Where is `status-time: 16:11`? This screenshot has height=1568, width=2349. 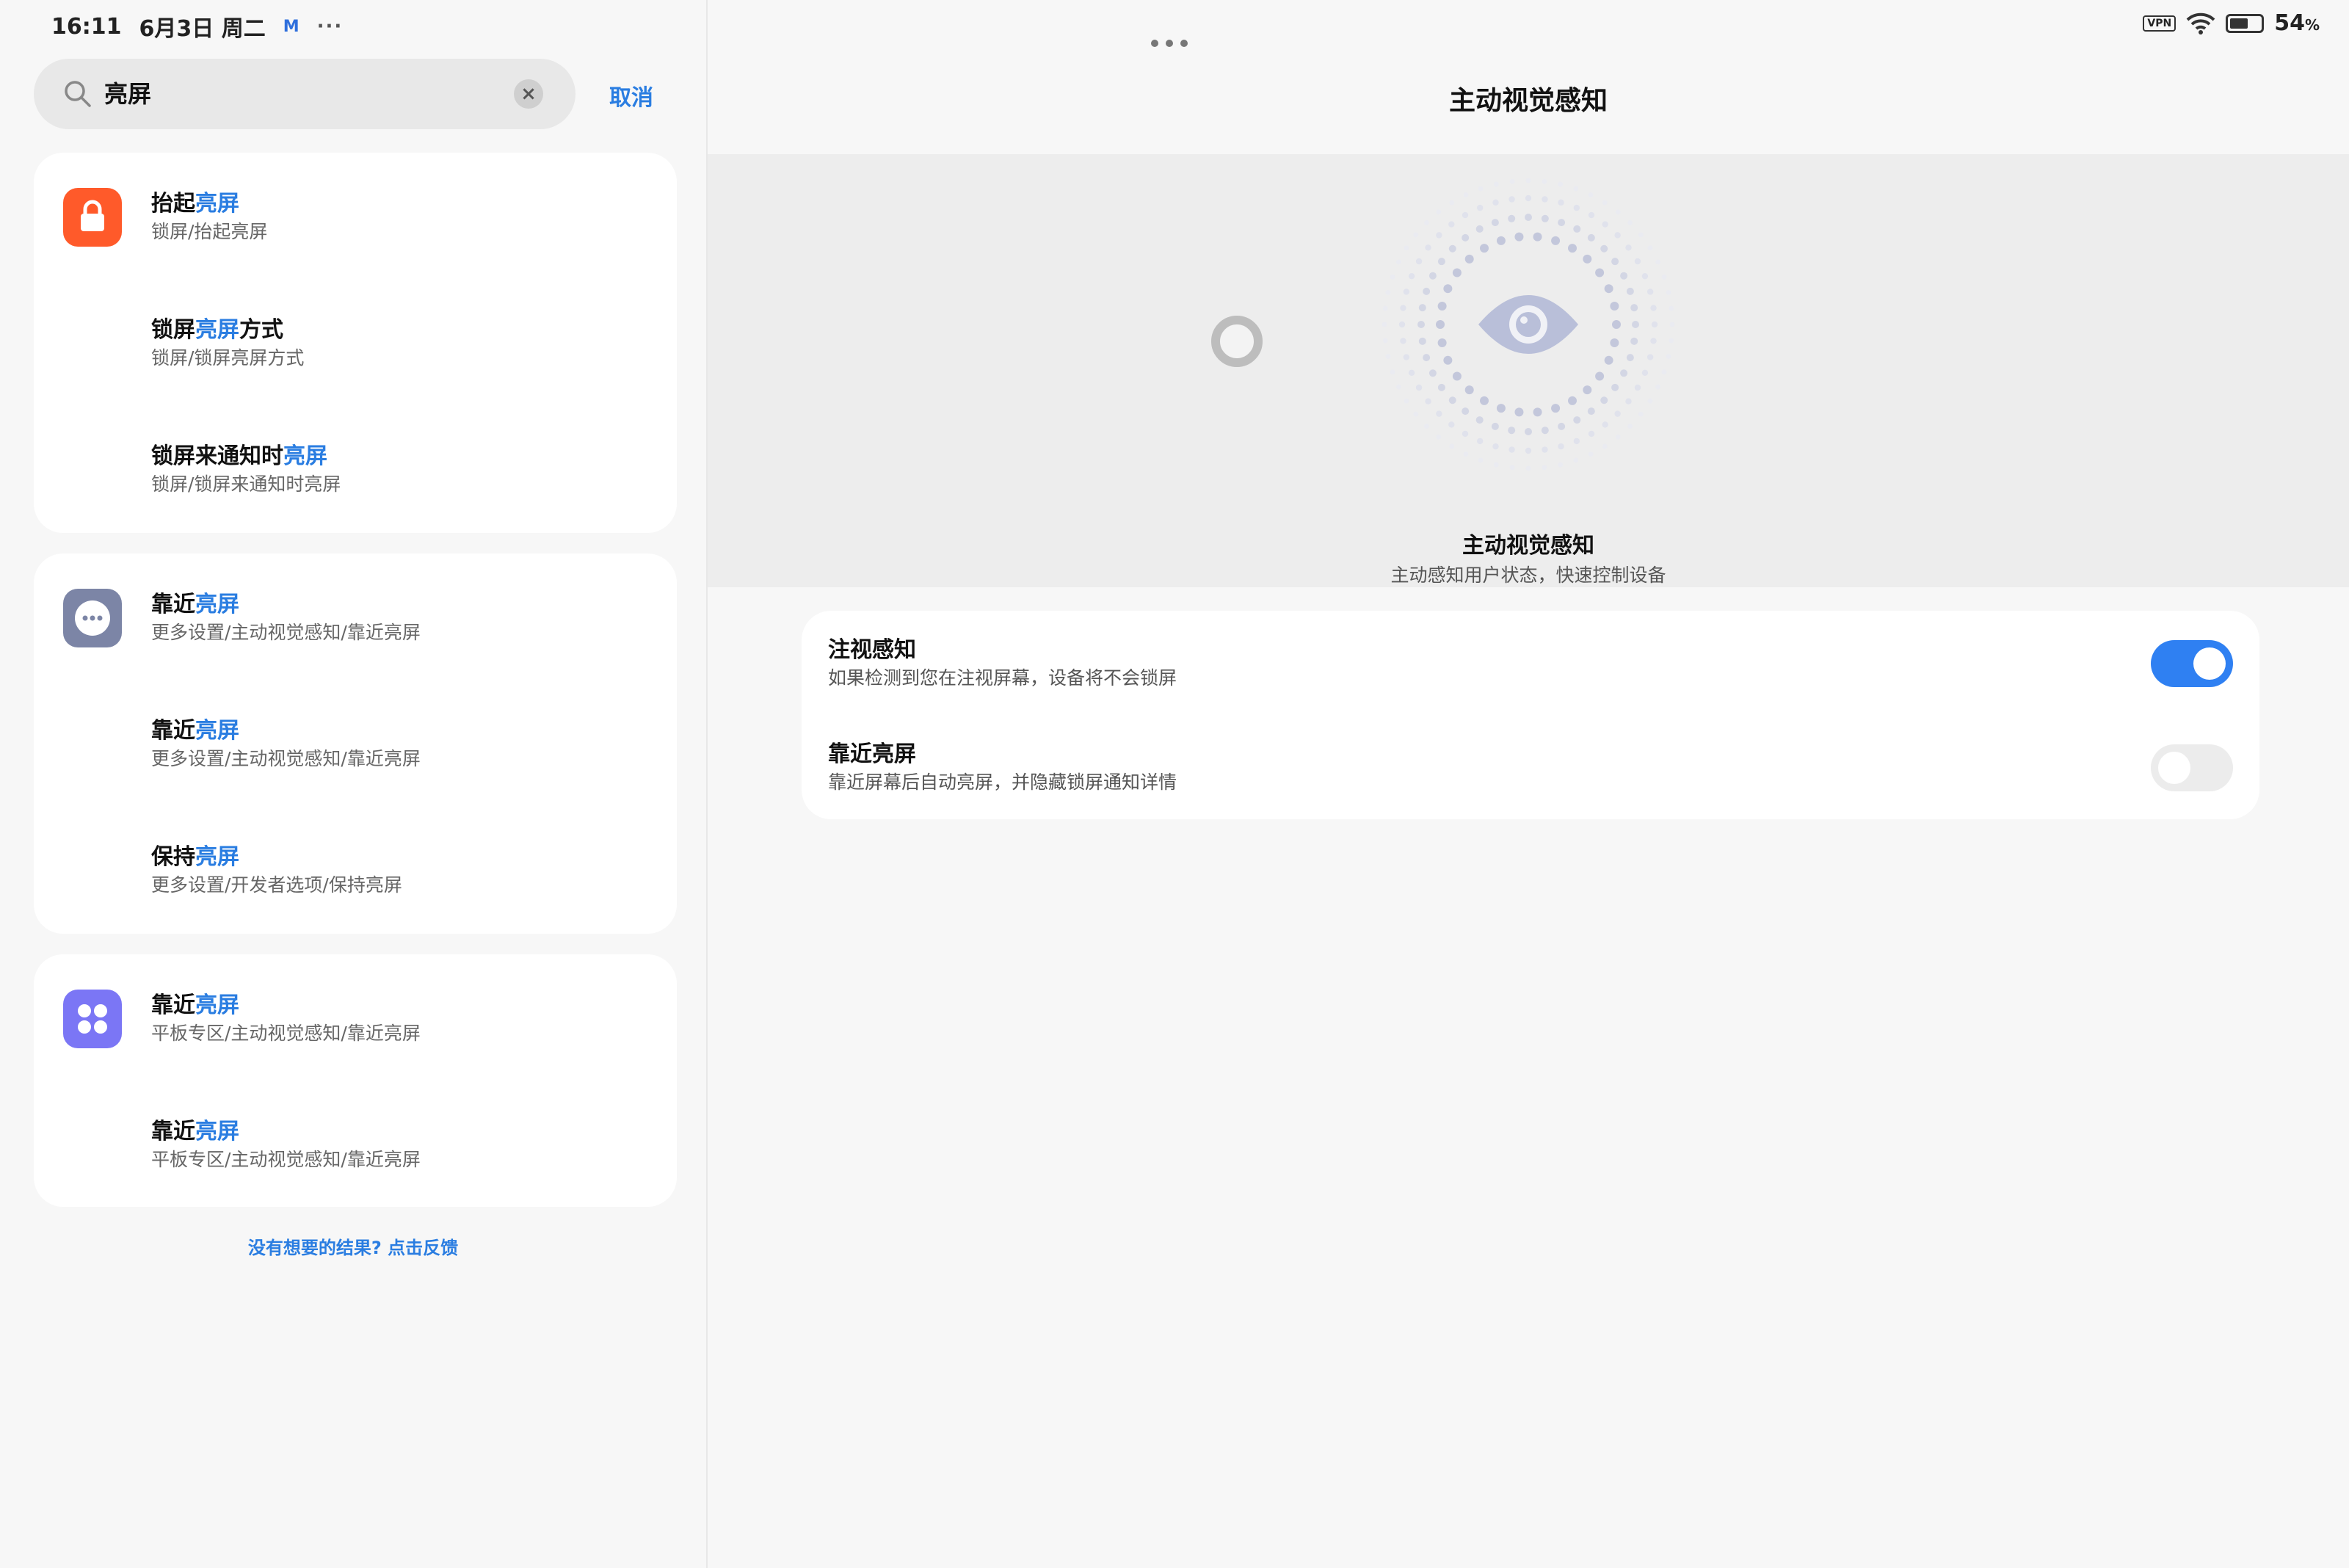
status-time: 16:11 is located at coordinates (86, 26).